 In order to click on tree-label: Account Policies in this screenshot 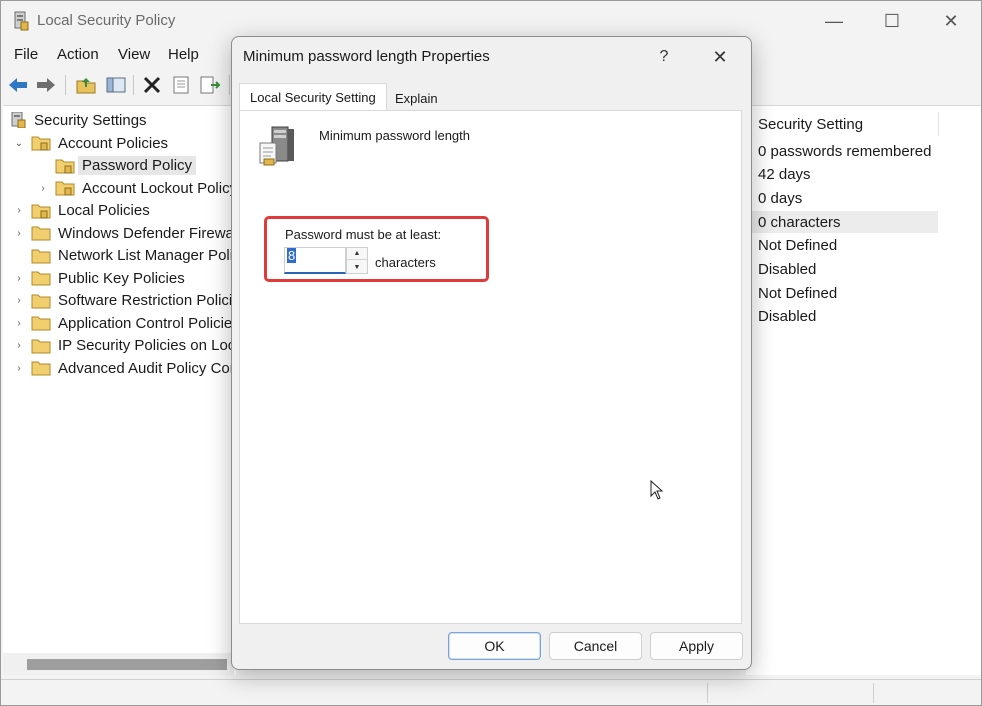, I will do `click(113, 143)`.